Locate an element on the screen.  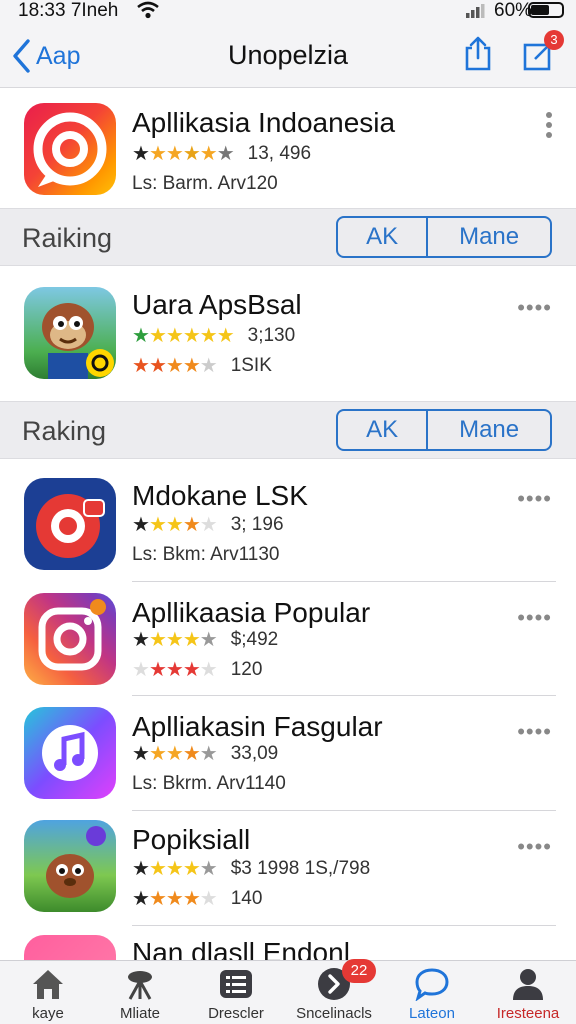
battery-icon is located at coordinates (546, 10).